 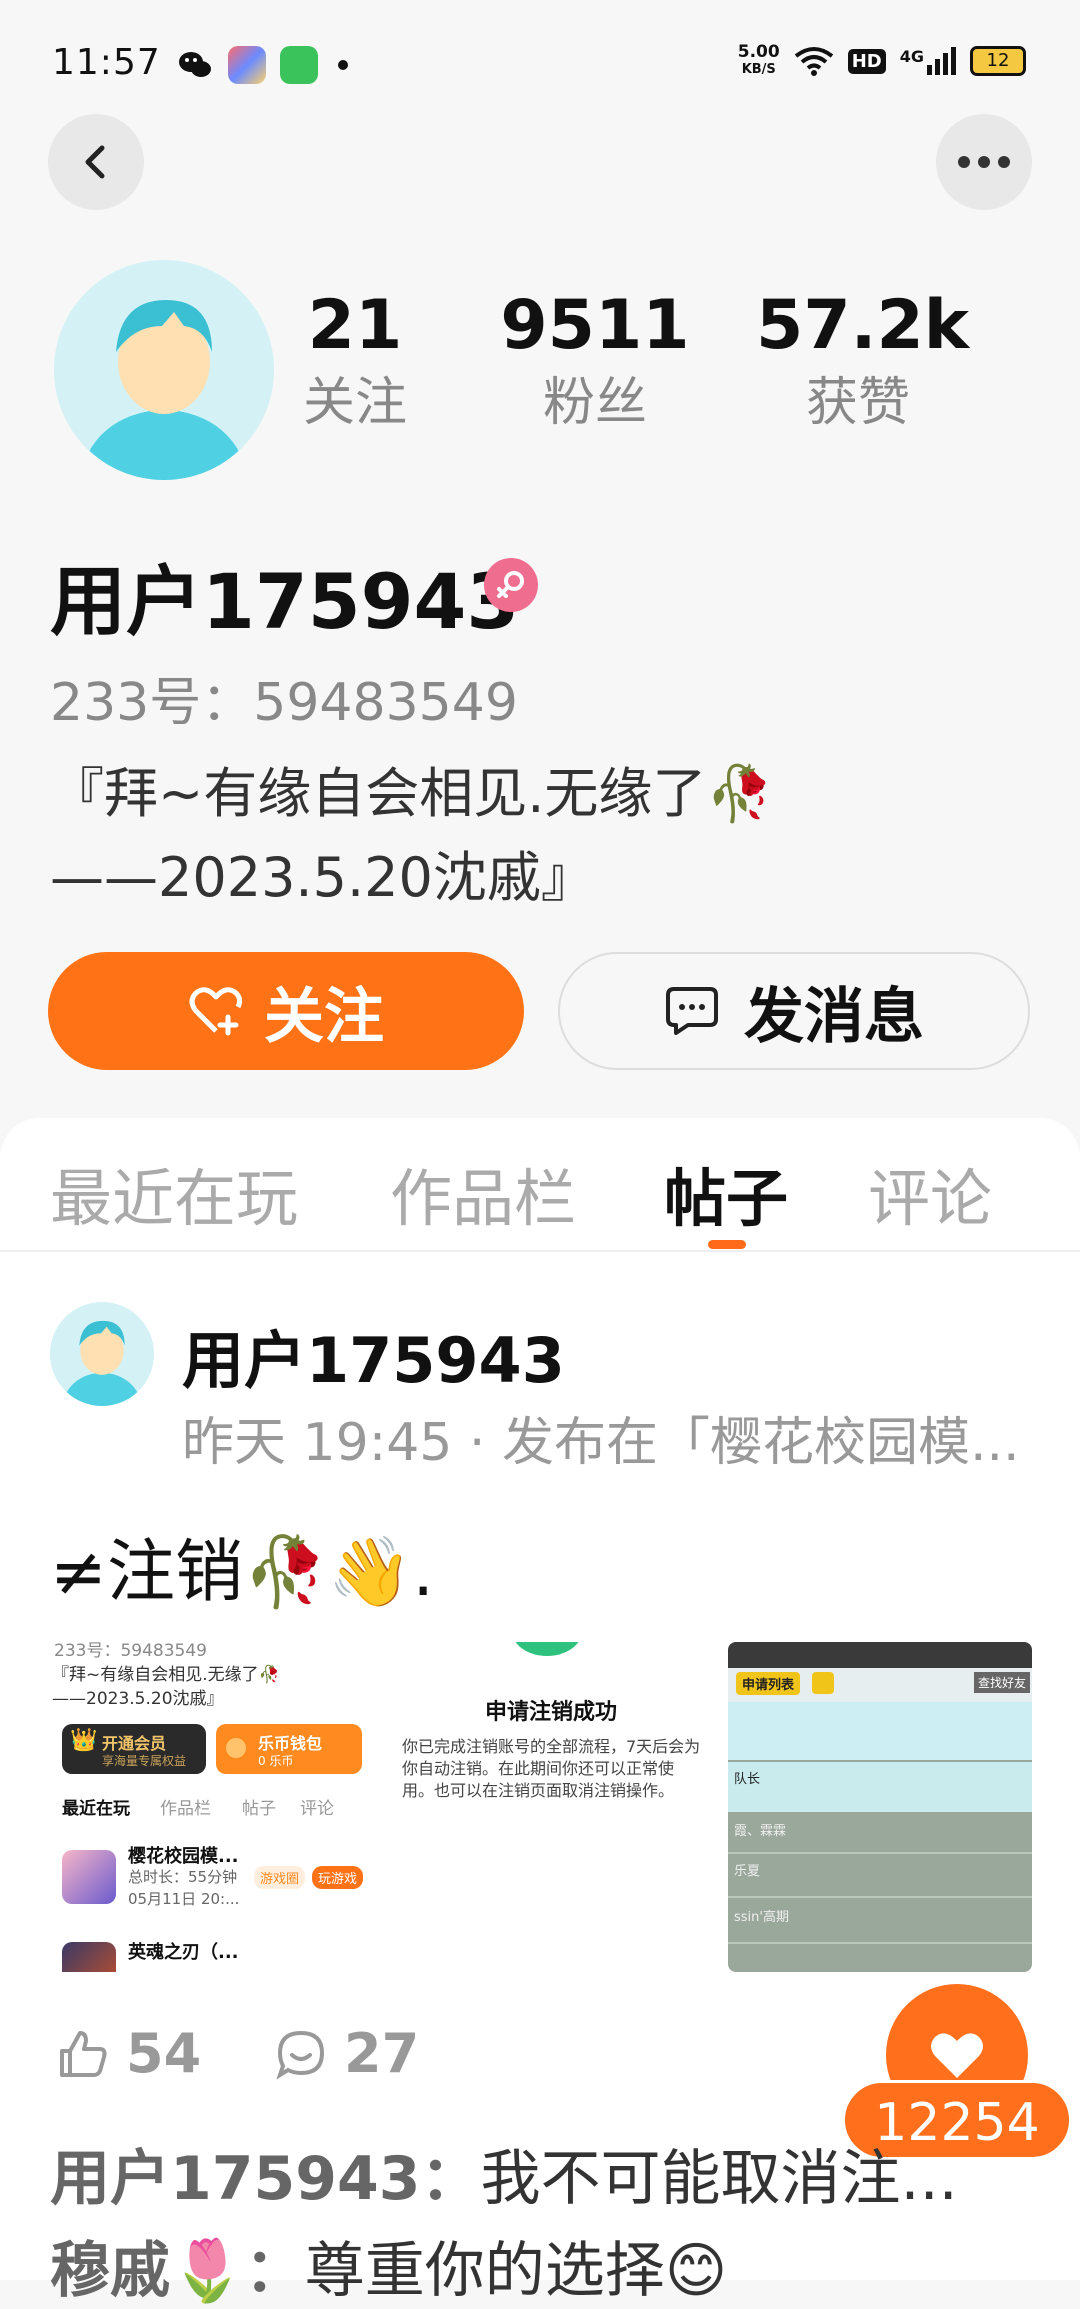 I want to click on tab-posts: 帖子, so click(x=726, y=1193).